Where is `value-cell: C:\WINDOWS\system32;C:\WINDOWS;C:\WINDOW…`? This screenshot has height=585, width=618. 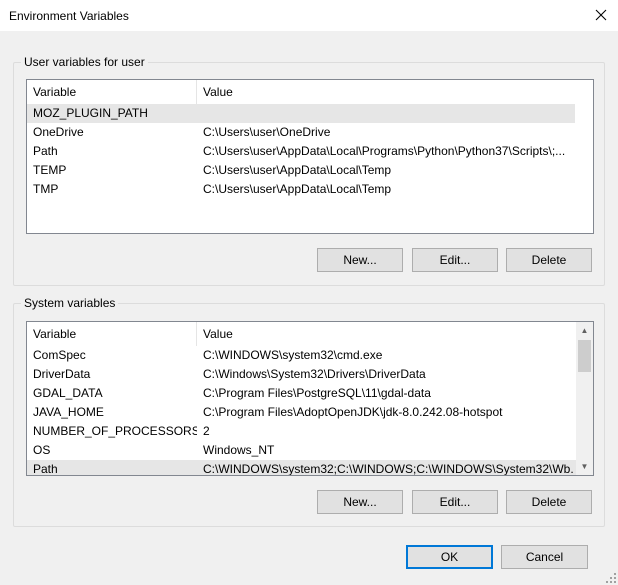 value-cell: C:\WINDOWS\system32;C:\WINDOWS;C:\WINDOW… is located at coordinates (388, 469).